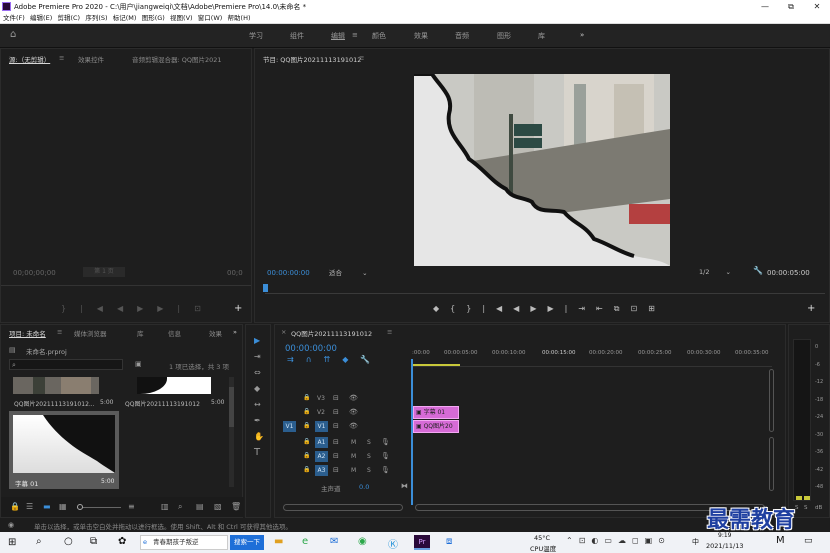 The width and height of the screenshot is (830, 553). Describe the element at coordinates (404, 486) in the screenshot. I see `master-end-icon: ⧓` at that location.